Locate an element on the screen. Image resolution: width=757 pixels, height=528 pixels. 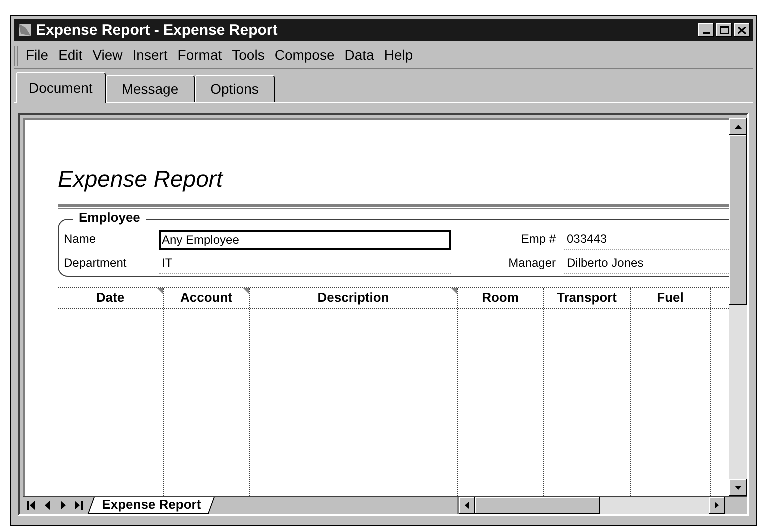
scroll-down-button is located at coordinates (738, 487).